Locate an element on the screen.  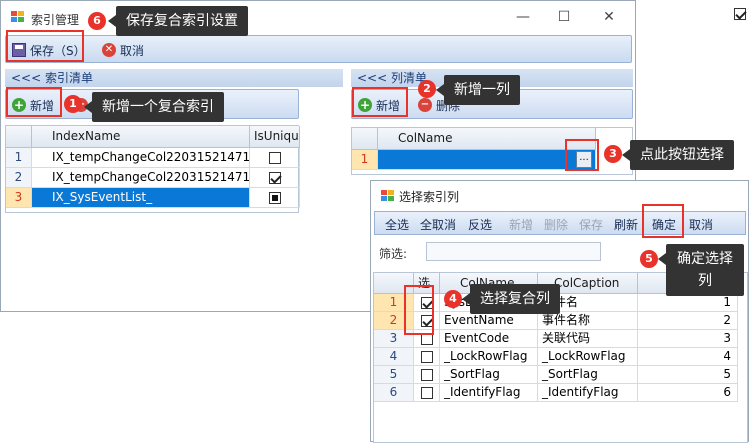
delete-icon: − is located at coordinates (425, 105).